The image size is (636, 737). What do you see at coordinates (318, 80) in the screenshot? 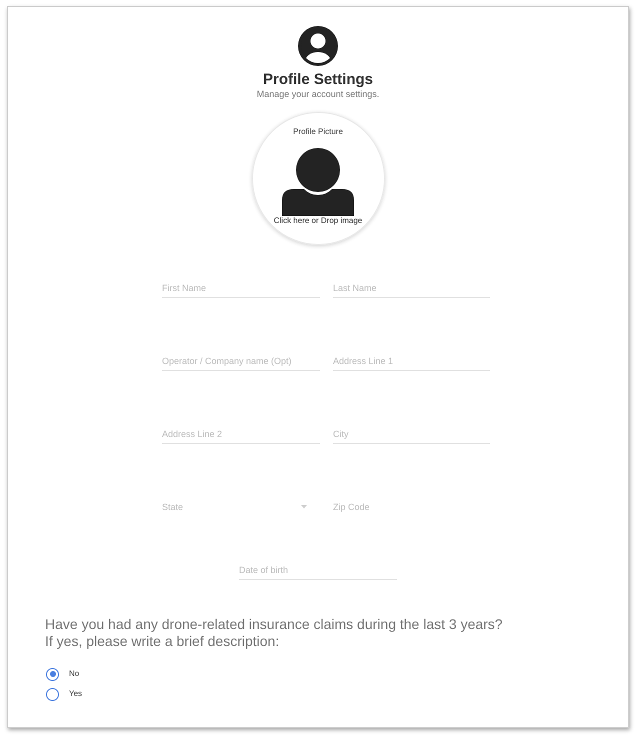
I see `page-title: Profile Settings` at bounding box center [318, 80].